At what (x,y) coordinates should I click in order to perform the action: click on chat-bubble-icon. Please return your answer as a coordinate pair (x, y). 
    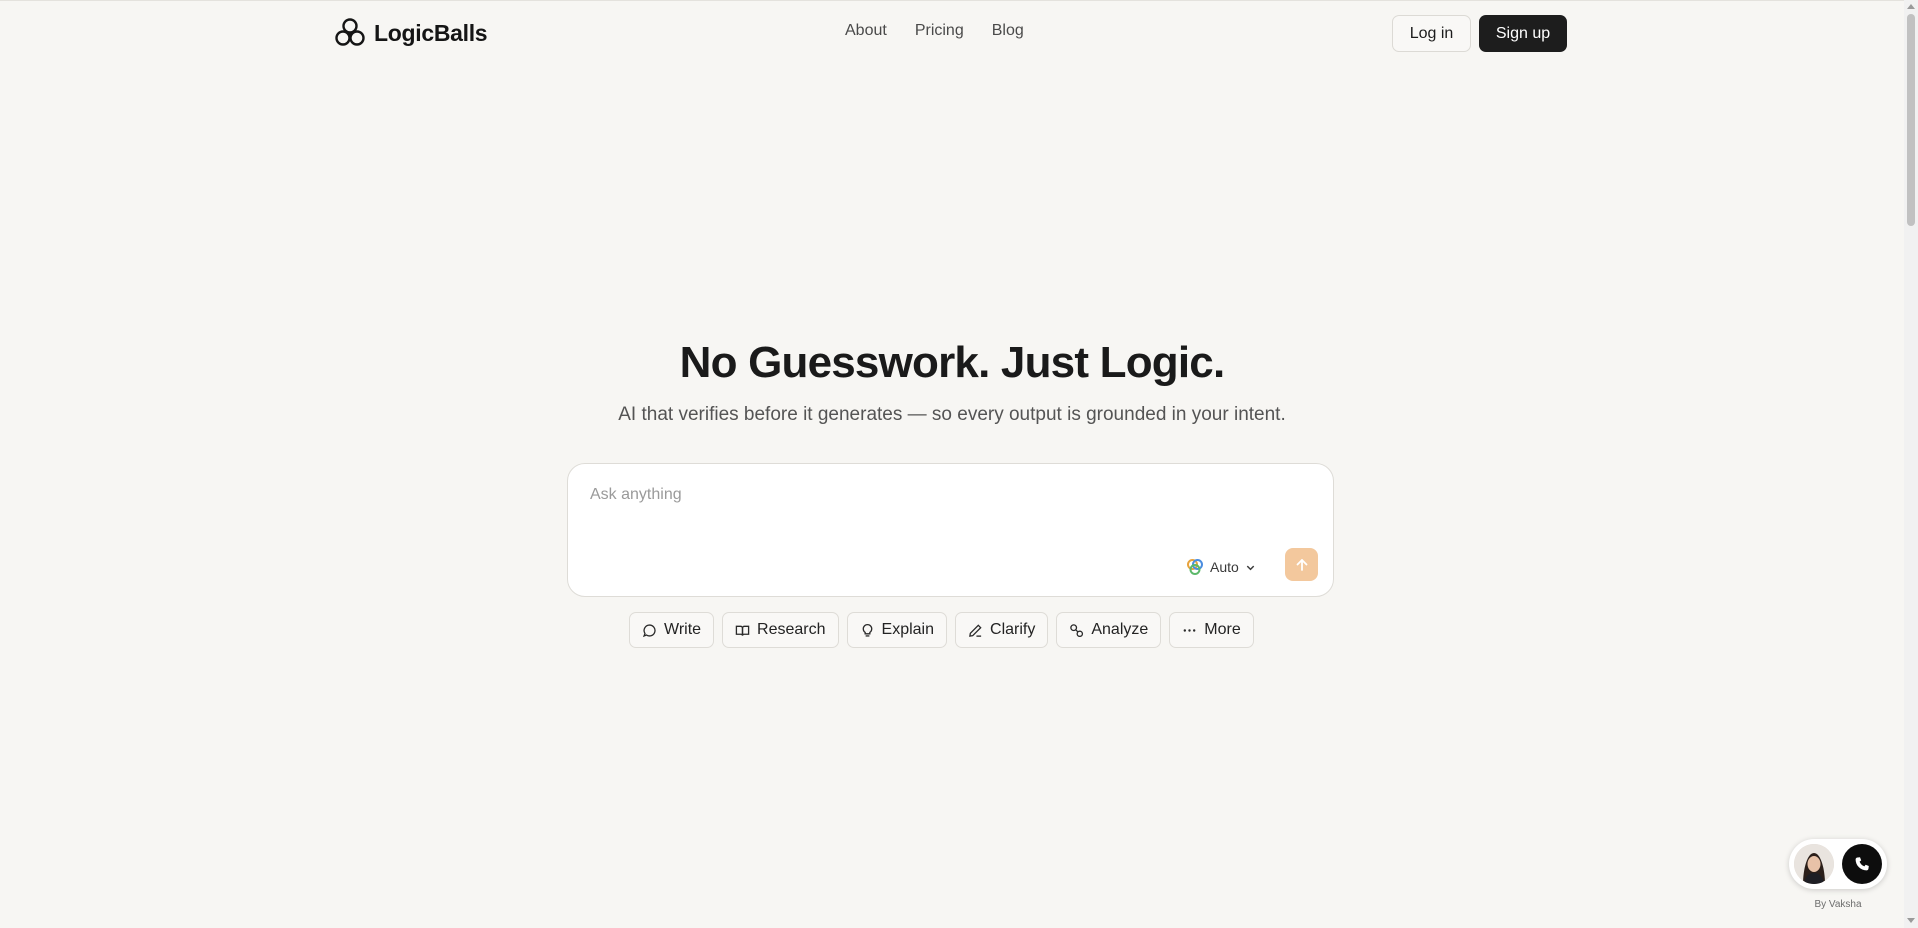
    Looking at the image, I should click on (649, 630).